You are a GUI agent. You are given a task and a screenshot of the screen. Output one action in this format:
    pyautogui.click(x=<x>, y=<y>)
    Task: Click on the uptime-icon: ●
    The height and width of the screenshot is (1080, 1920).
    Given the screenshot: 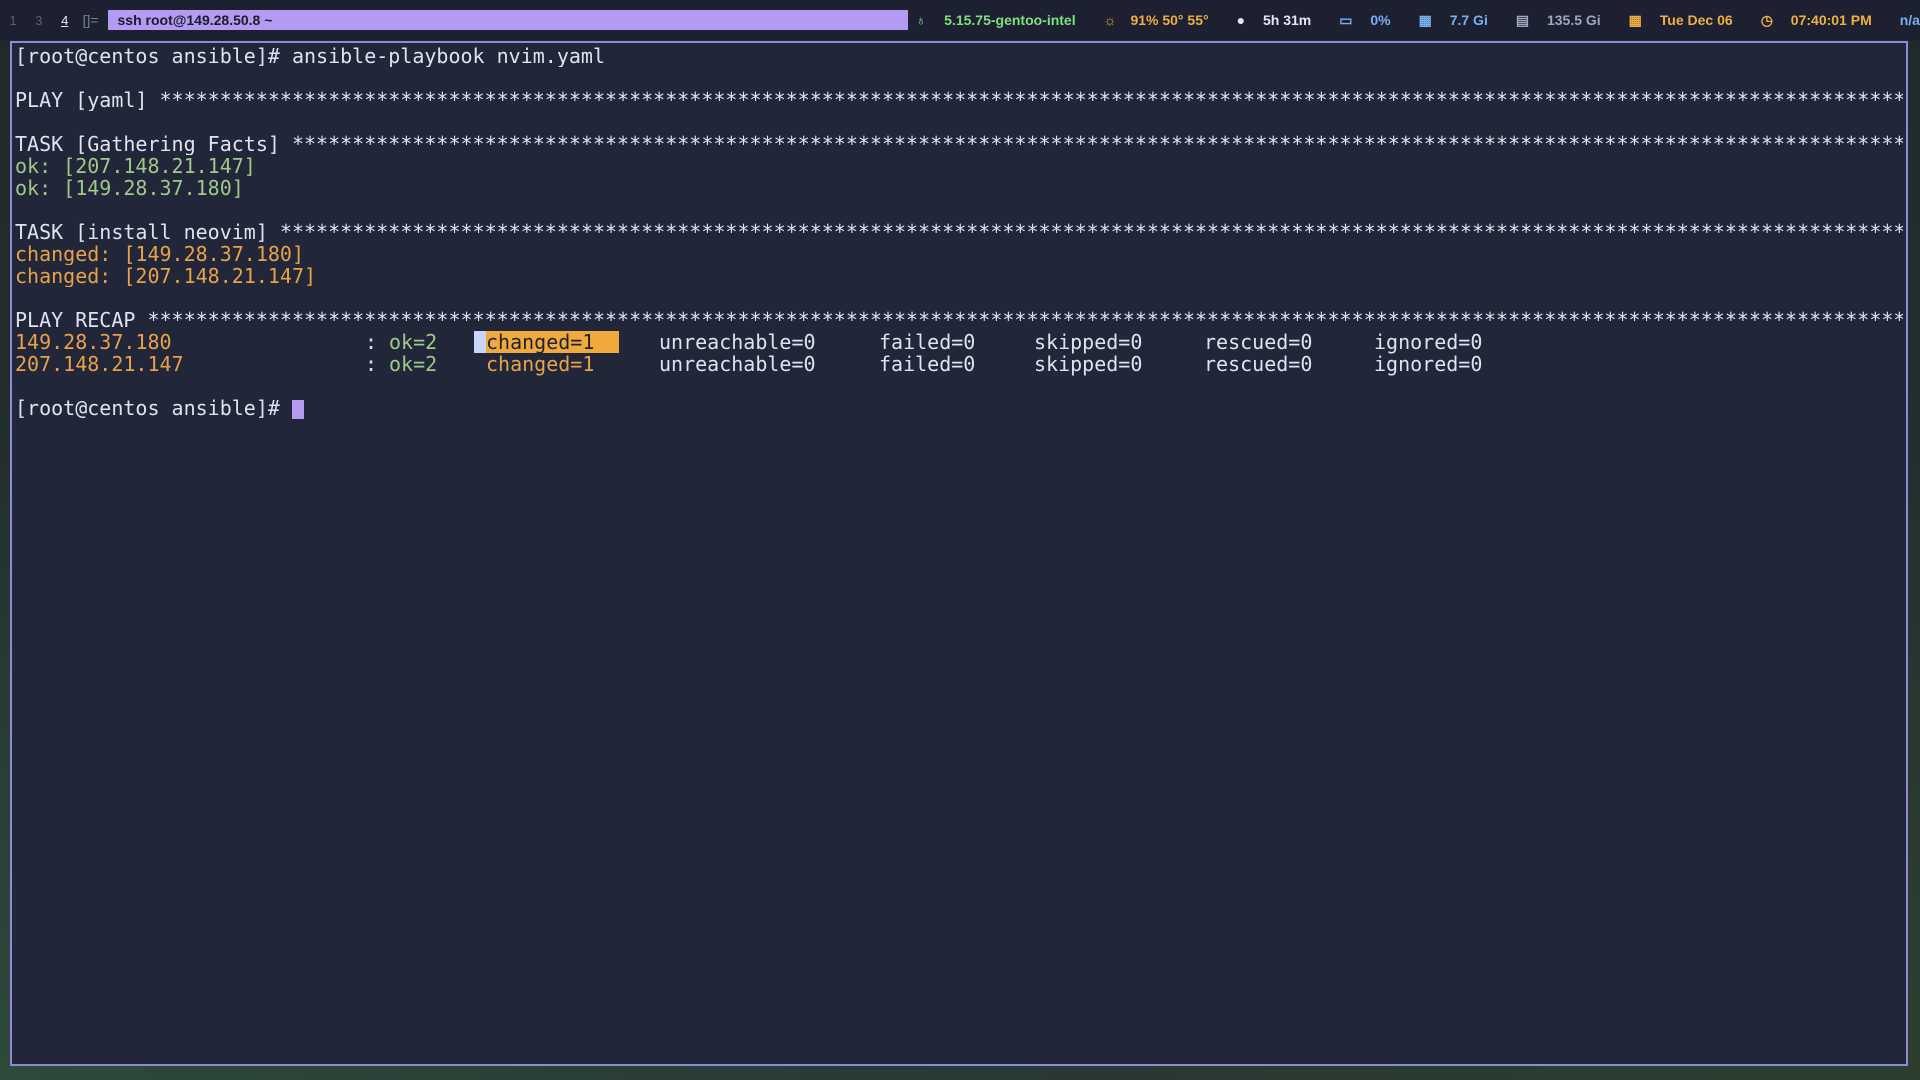 What is the action you would take?
    pyautogui.click(x=1241, y=20)
    